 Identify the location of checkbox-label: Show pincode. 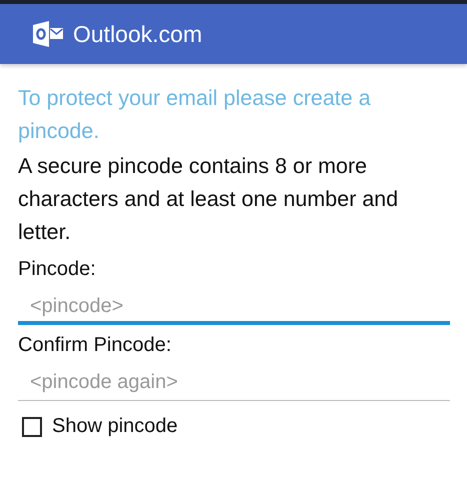
(115, 426).